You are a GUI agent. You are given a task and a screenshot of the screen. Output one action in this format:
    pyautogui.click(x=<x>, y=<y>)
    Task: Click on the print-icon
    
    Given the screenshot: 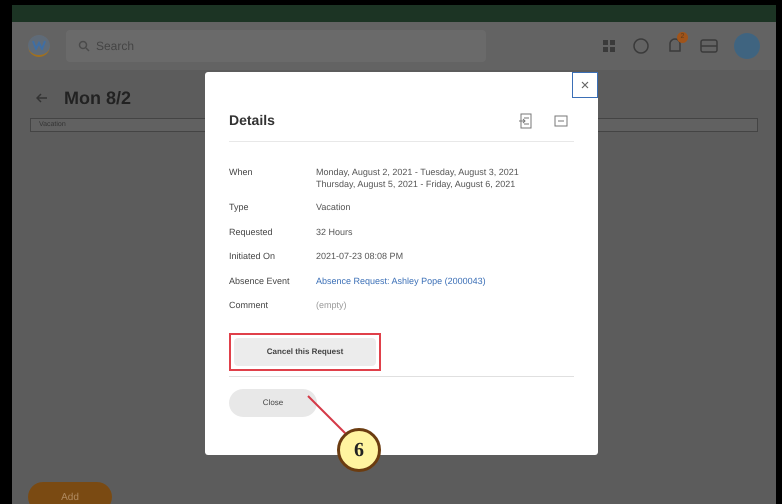 What is the action you would take?
    pyautogui.click(x=561, y=121)
    